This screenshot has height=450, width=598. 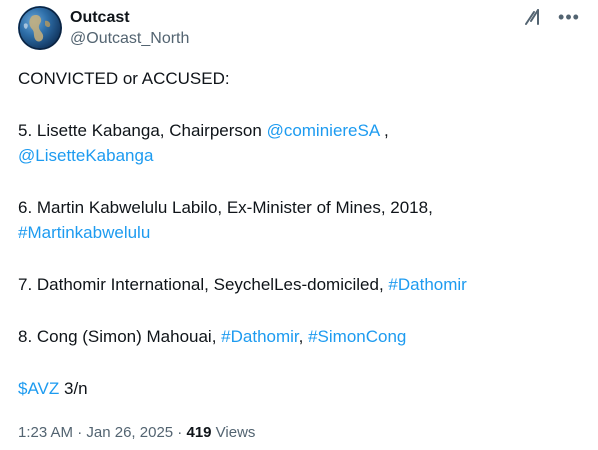 What do you see at coordinates (303, 336) in the screenshot?
I see `item8-sep: ,` at bounding box center [303, 336].